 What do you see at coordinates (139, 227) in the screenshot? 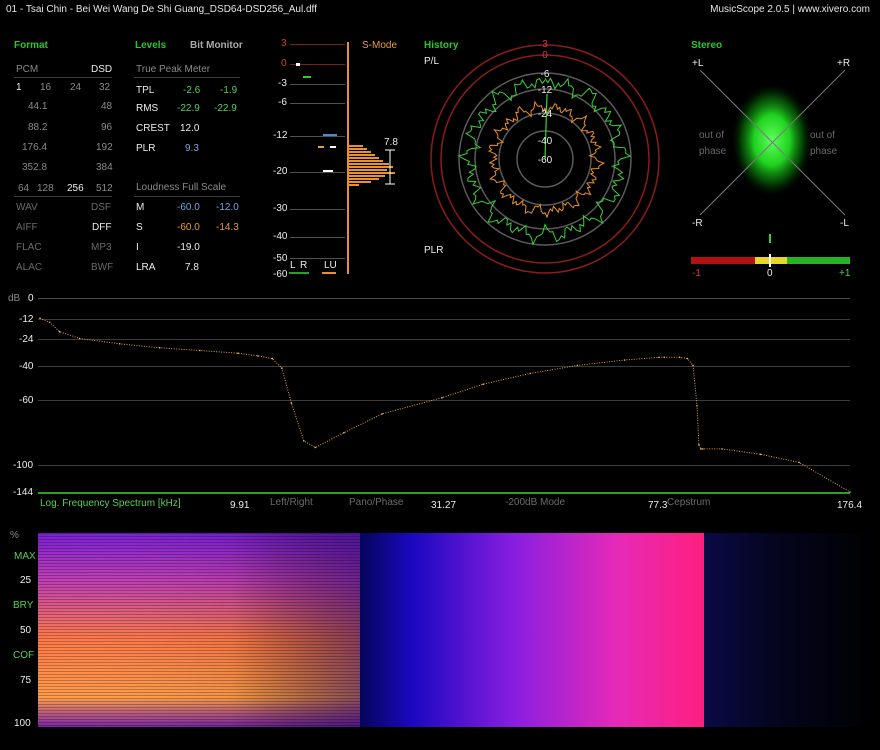
I see `s-label: S` at bounding box center [139, 227].